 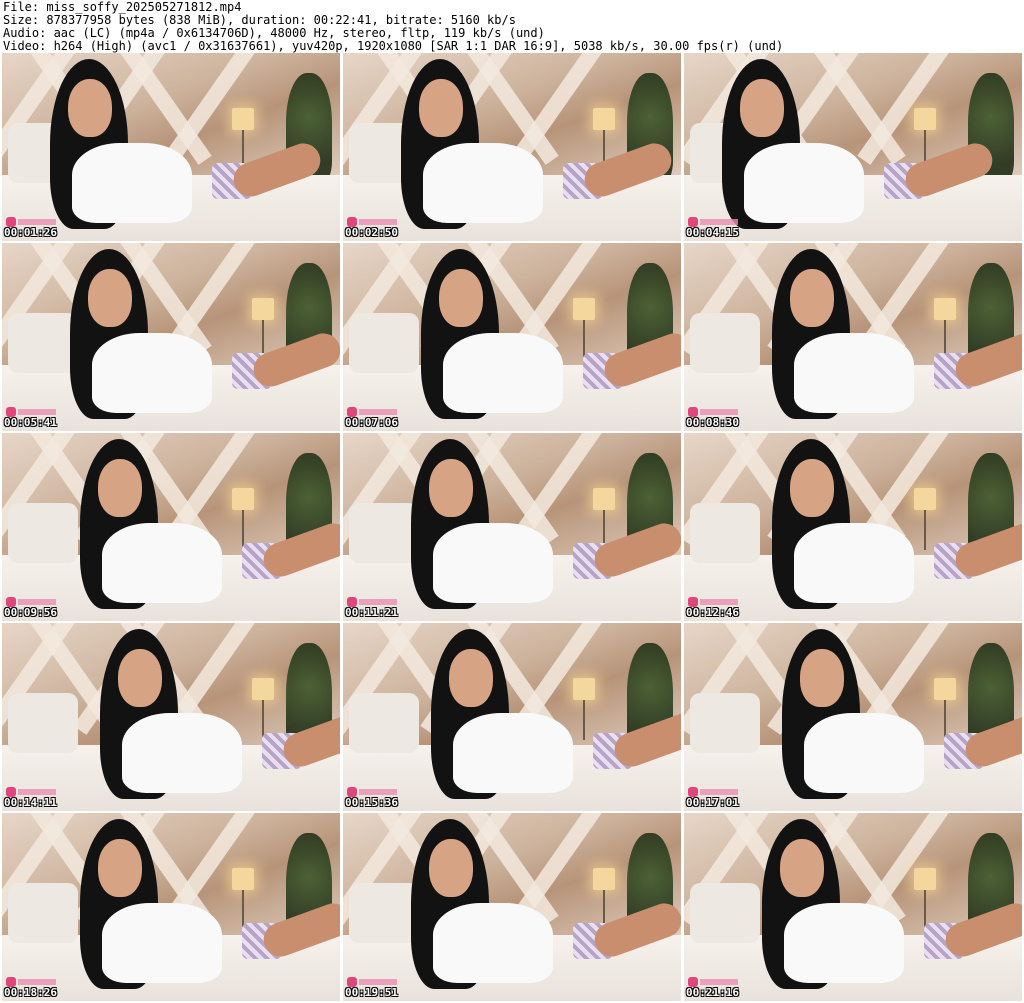 What do you see at coordinates (30, 802) in the screenshot?
I see `thumbnail-timestamp: 00:14:11` at bounding box center [30, 802].